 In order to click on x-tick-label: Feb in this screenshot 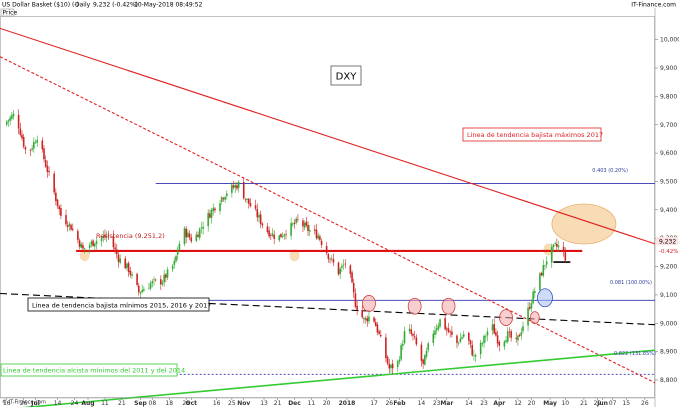, I will do `click(399, 403)`.